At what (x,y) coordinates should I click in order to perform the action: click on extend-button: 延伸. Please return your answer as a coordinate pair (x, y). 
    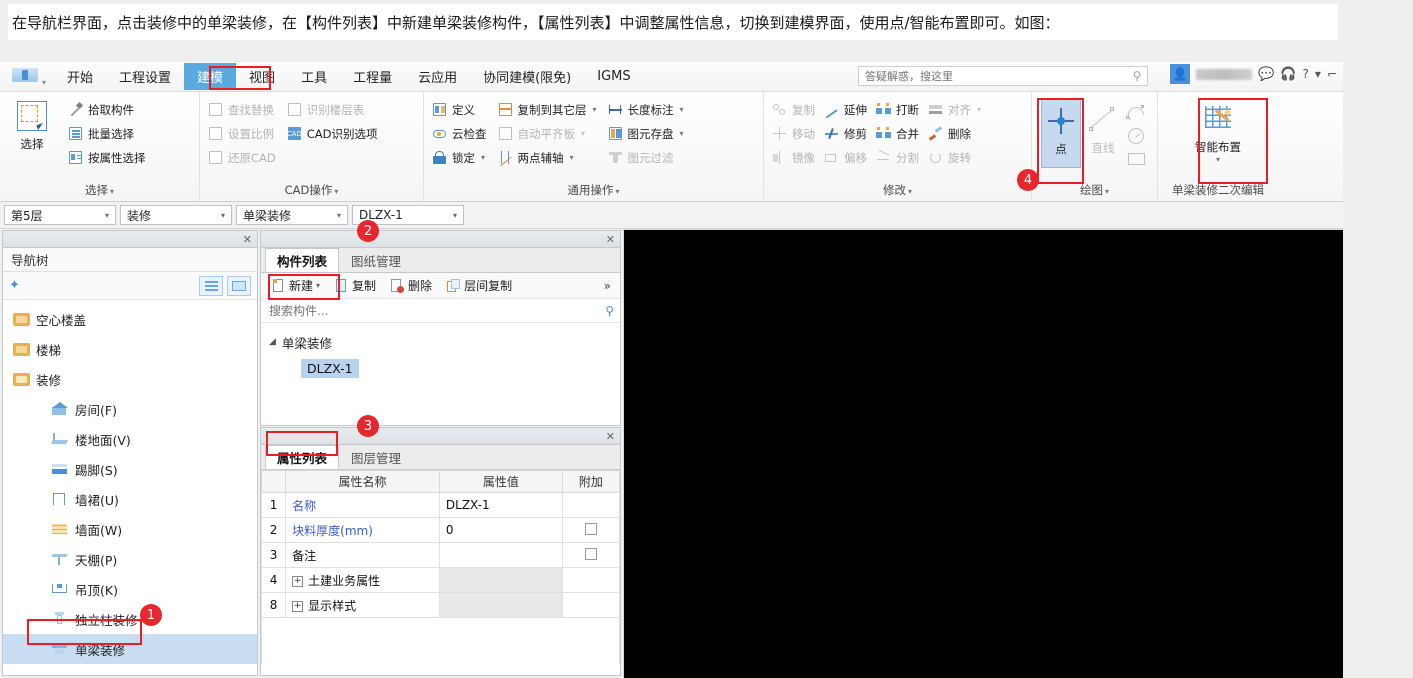
    Looking at the image, I should click on (846, 109).